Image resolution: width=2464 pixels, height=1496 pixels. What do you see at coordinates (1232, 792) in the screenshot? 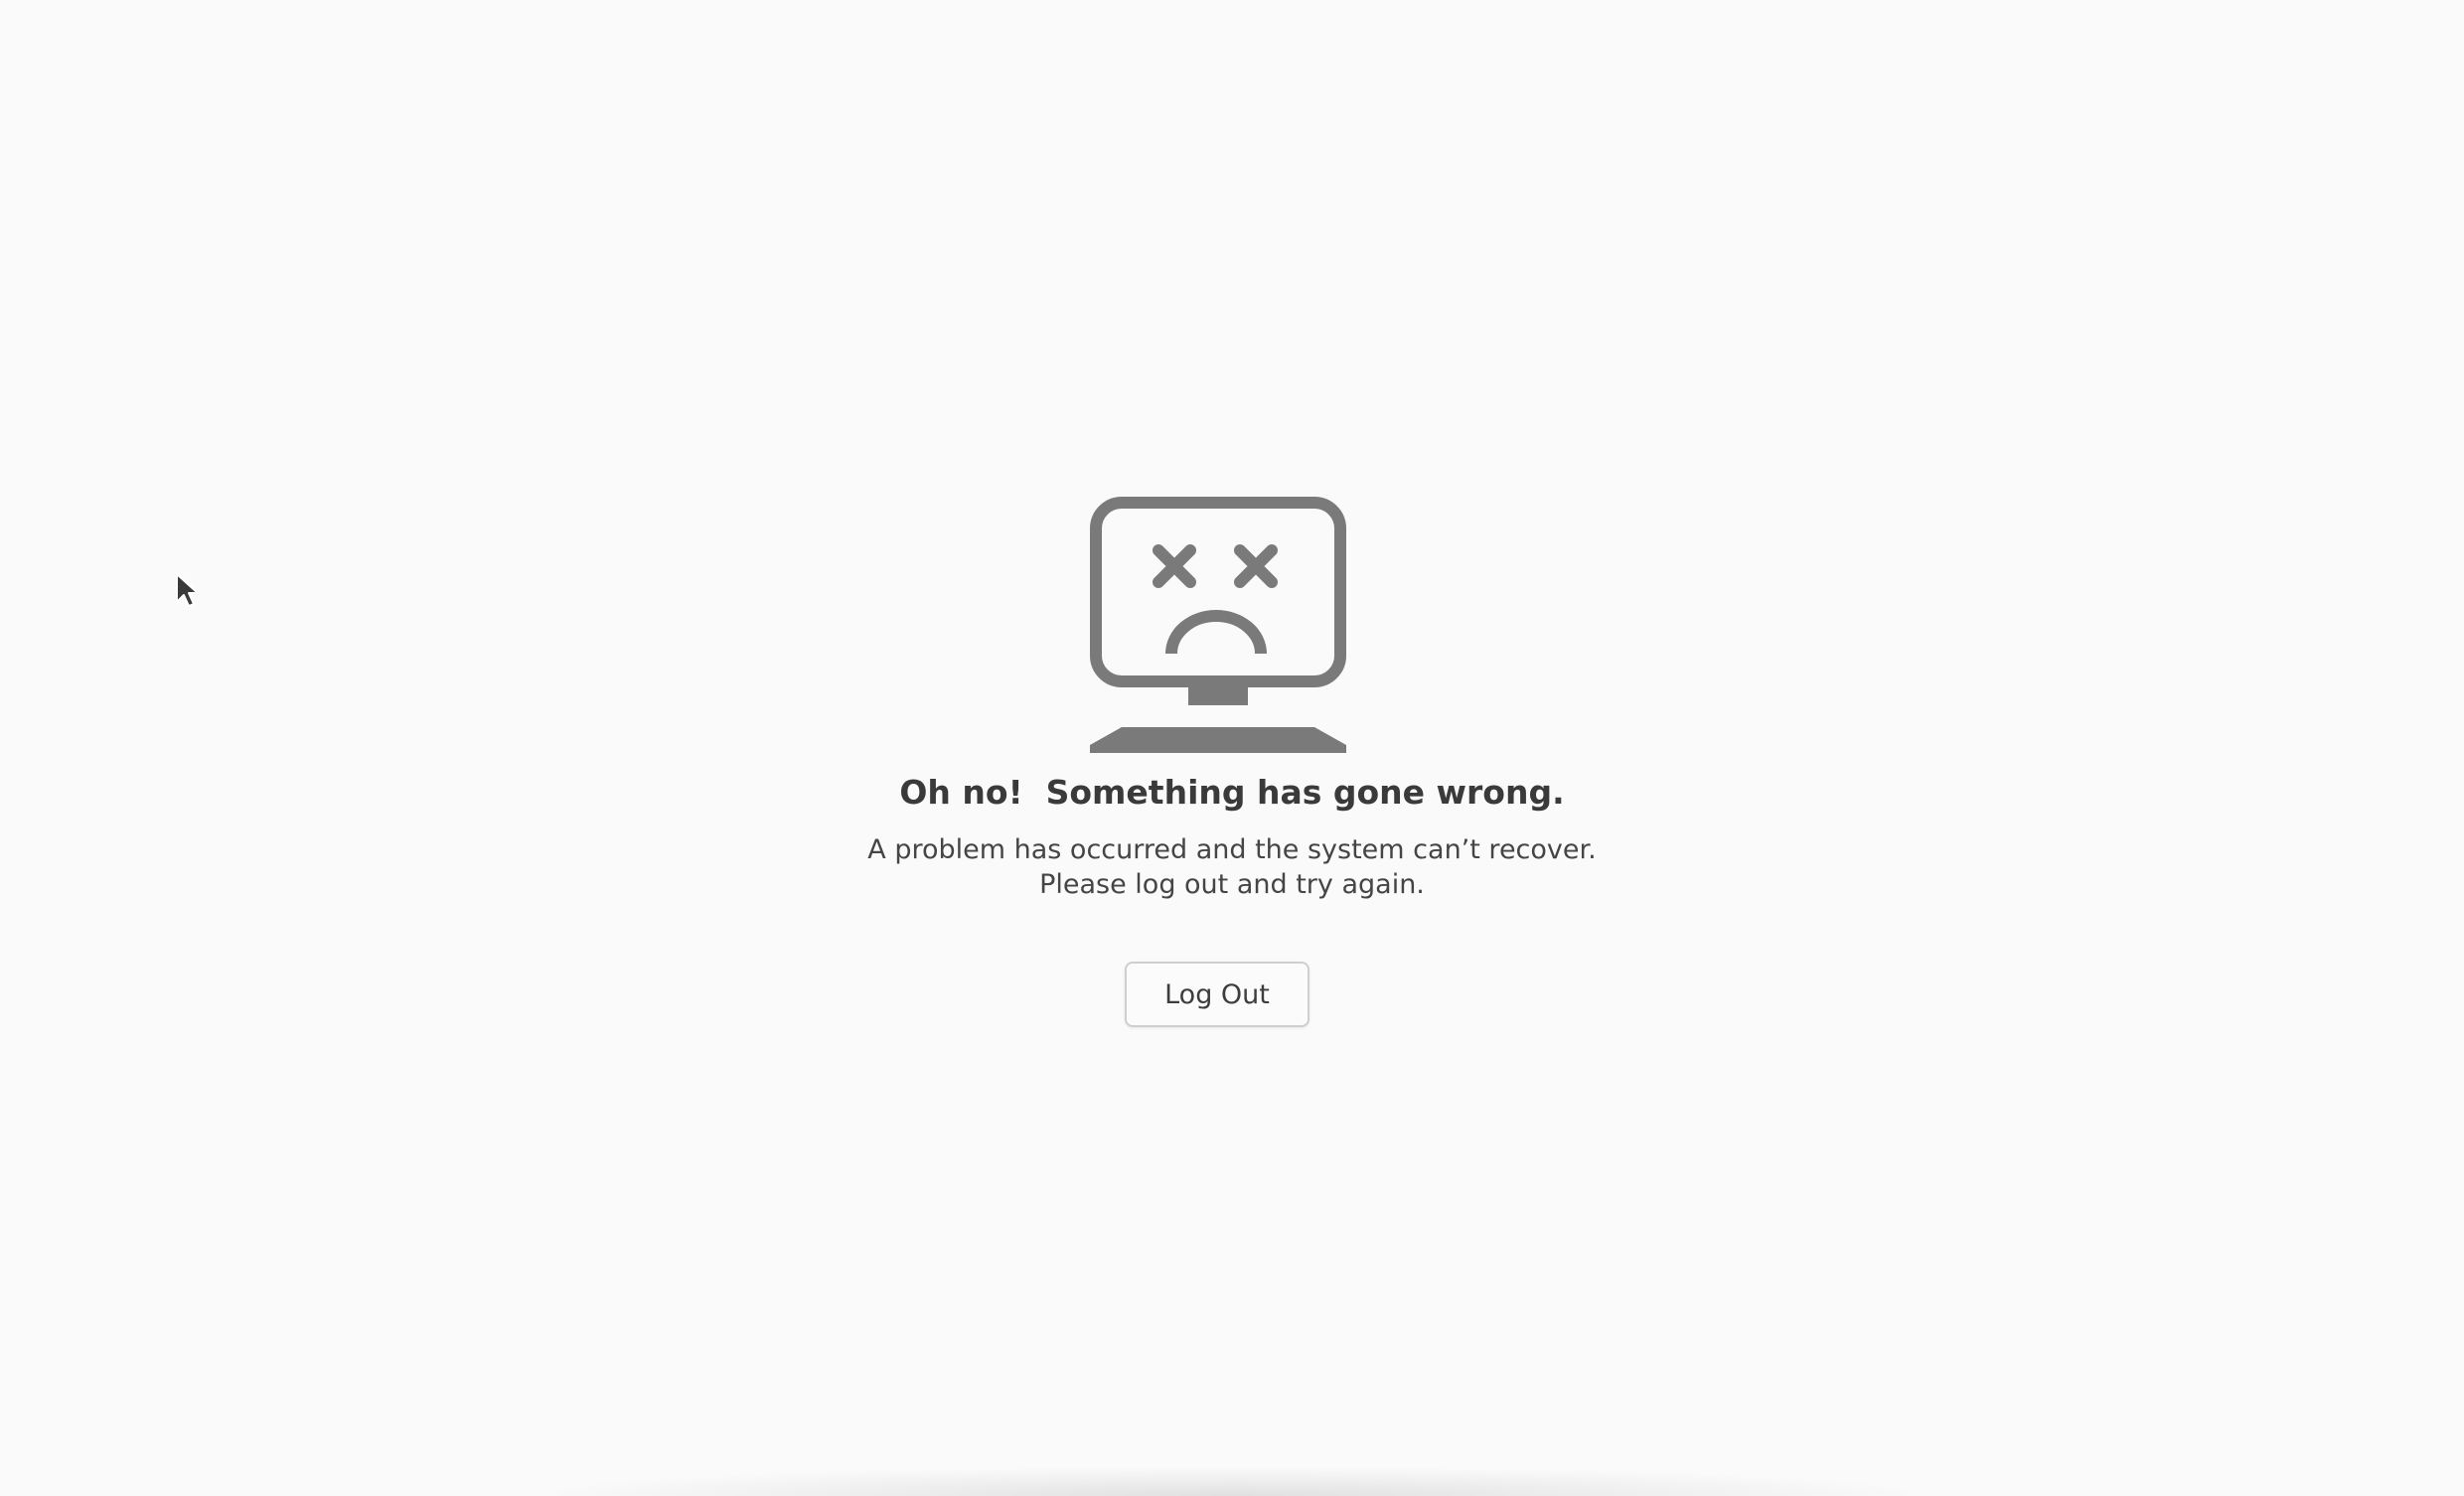
I see `error-title: Oh no! Something has gone wrong.` at bounding box center [1232, 792].